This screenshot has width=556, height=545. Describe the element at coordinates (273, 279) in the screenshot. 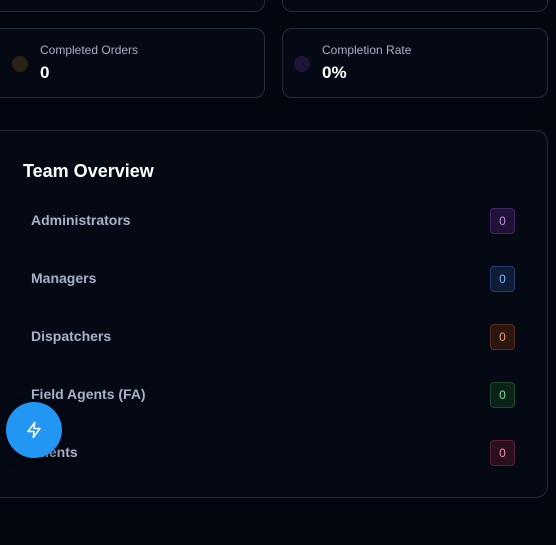

I see `team-row-managers: Managers 0` at that location.